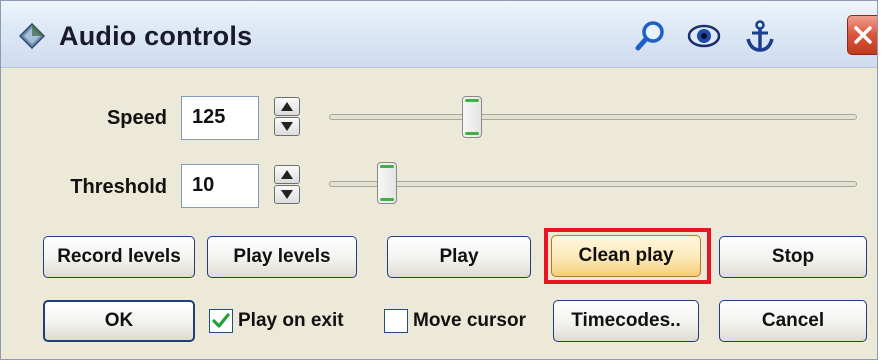 The height and width of the screenshot is (364, 883). What do you see at coordinates (136, 118) in the screenshot?
I see `speed-label: Speed` at bounding box center [136, 118].